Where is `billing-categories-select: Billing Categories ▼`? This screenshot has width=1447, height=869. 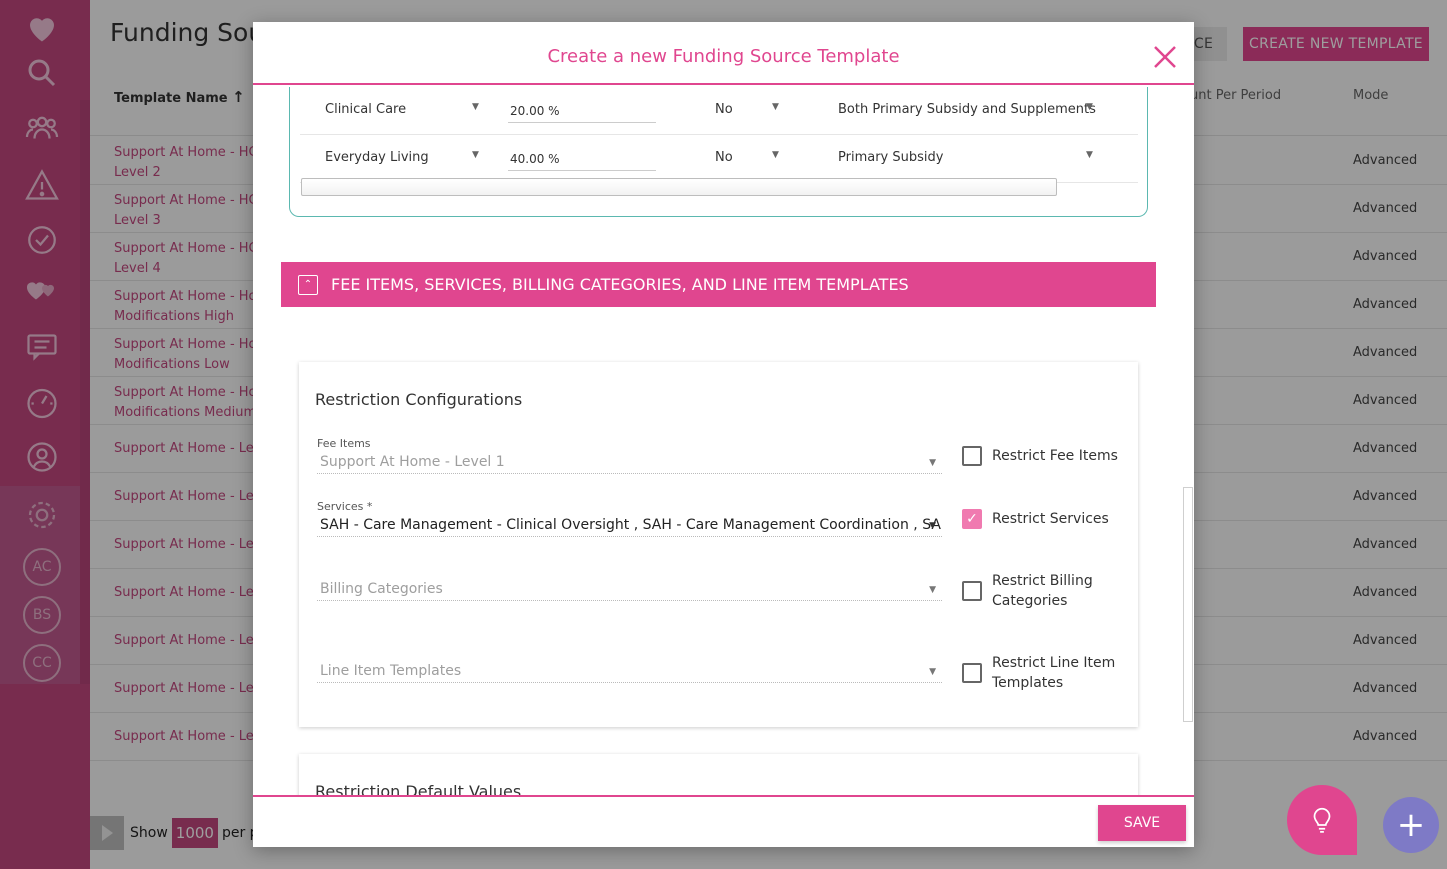
billing-categories-select: Billing Categories ▼ is located at coordinates (629, 589).